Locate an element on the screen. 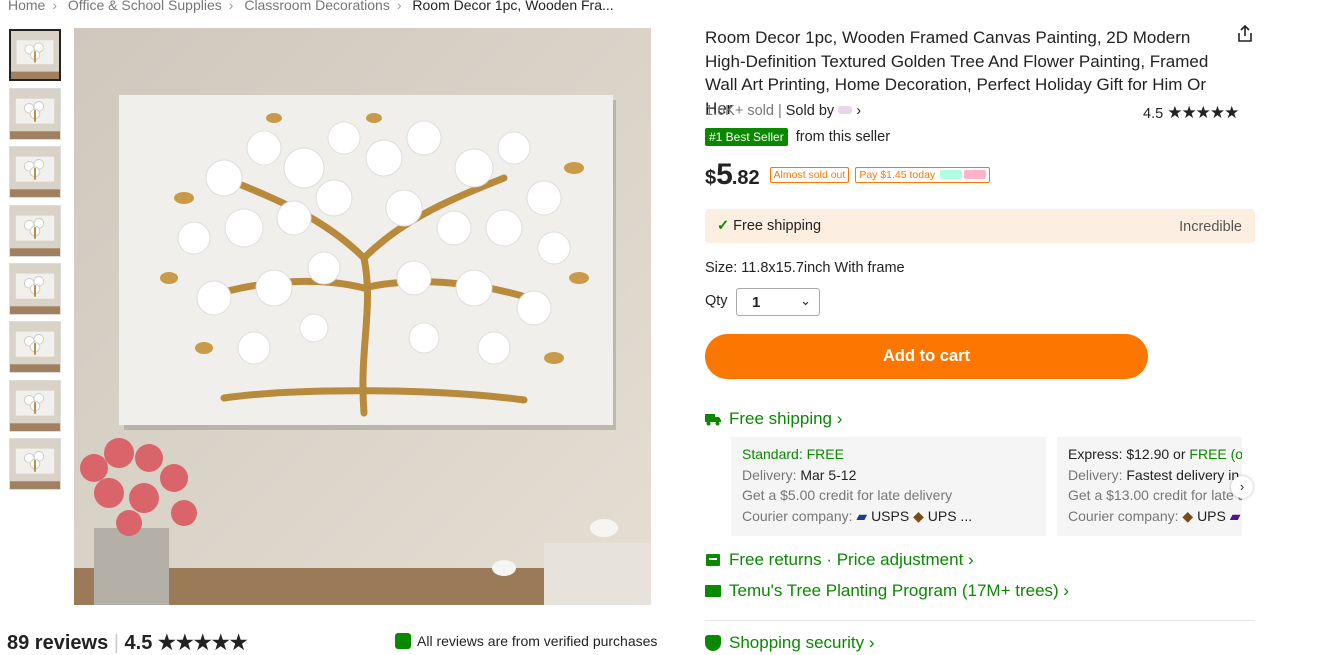  sold-count: 1.6K+ sold is located at coordinates (739, 111).